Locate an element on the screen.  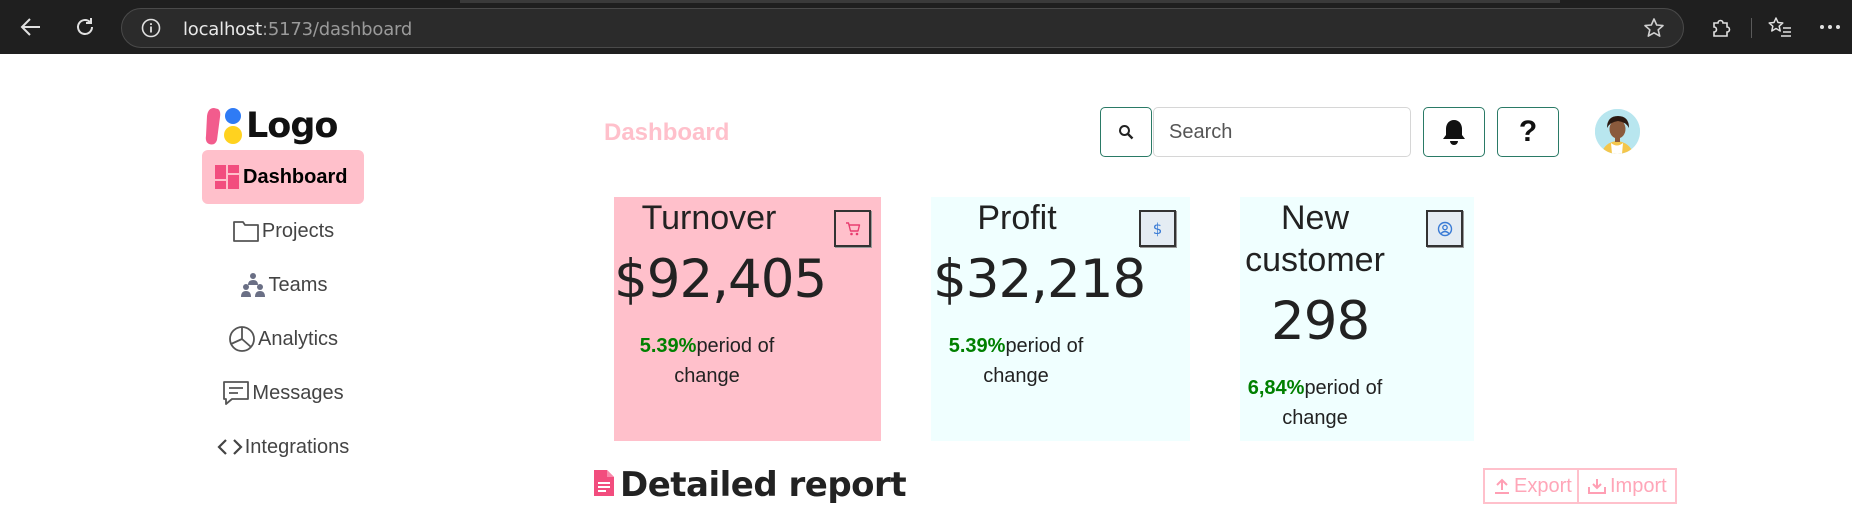
sidebar-item-label: Dashboard is located at coordinates (295, 176).